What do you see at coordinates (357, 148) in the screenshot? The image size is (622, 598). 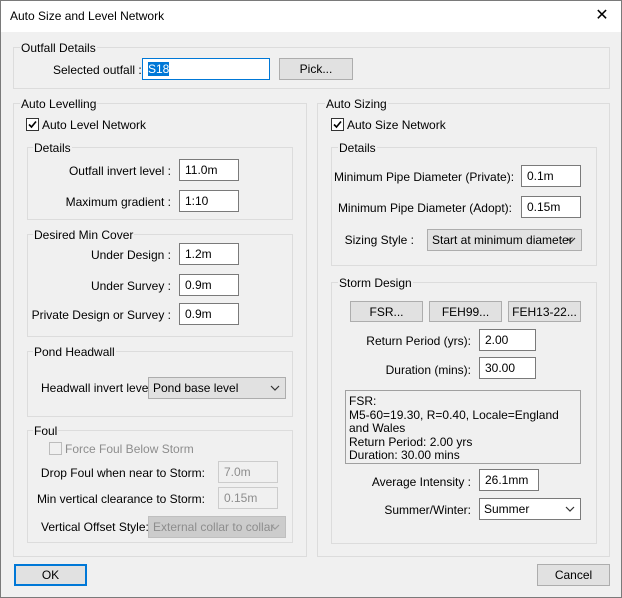 I see `sizing-details-label: Details` at bounding box center [357, 148].